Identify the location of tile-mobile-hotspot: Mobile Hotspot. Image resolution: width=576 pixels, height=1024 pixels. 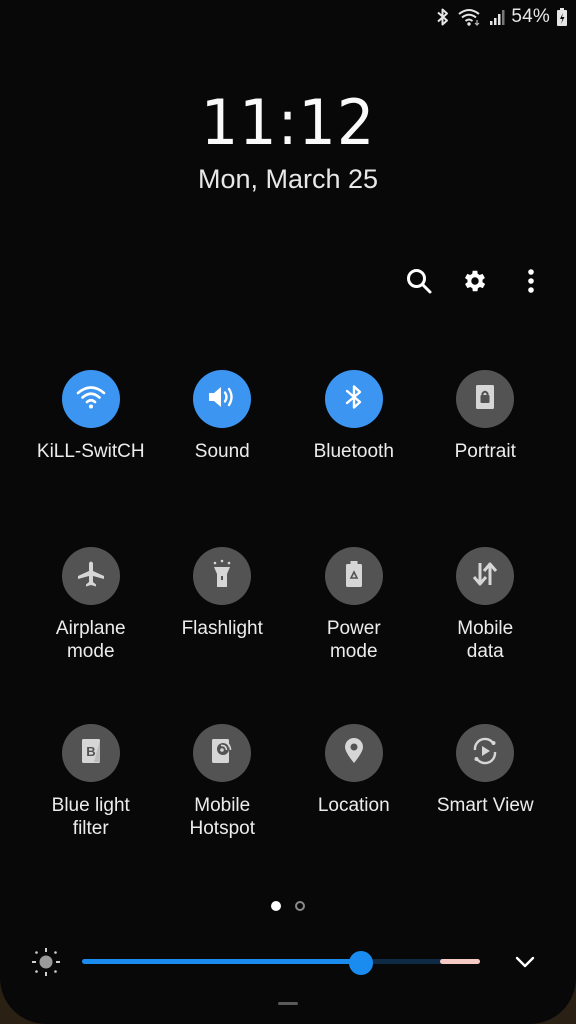
(223, 812).